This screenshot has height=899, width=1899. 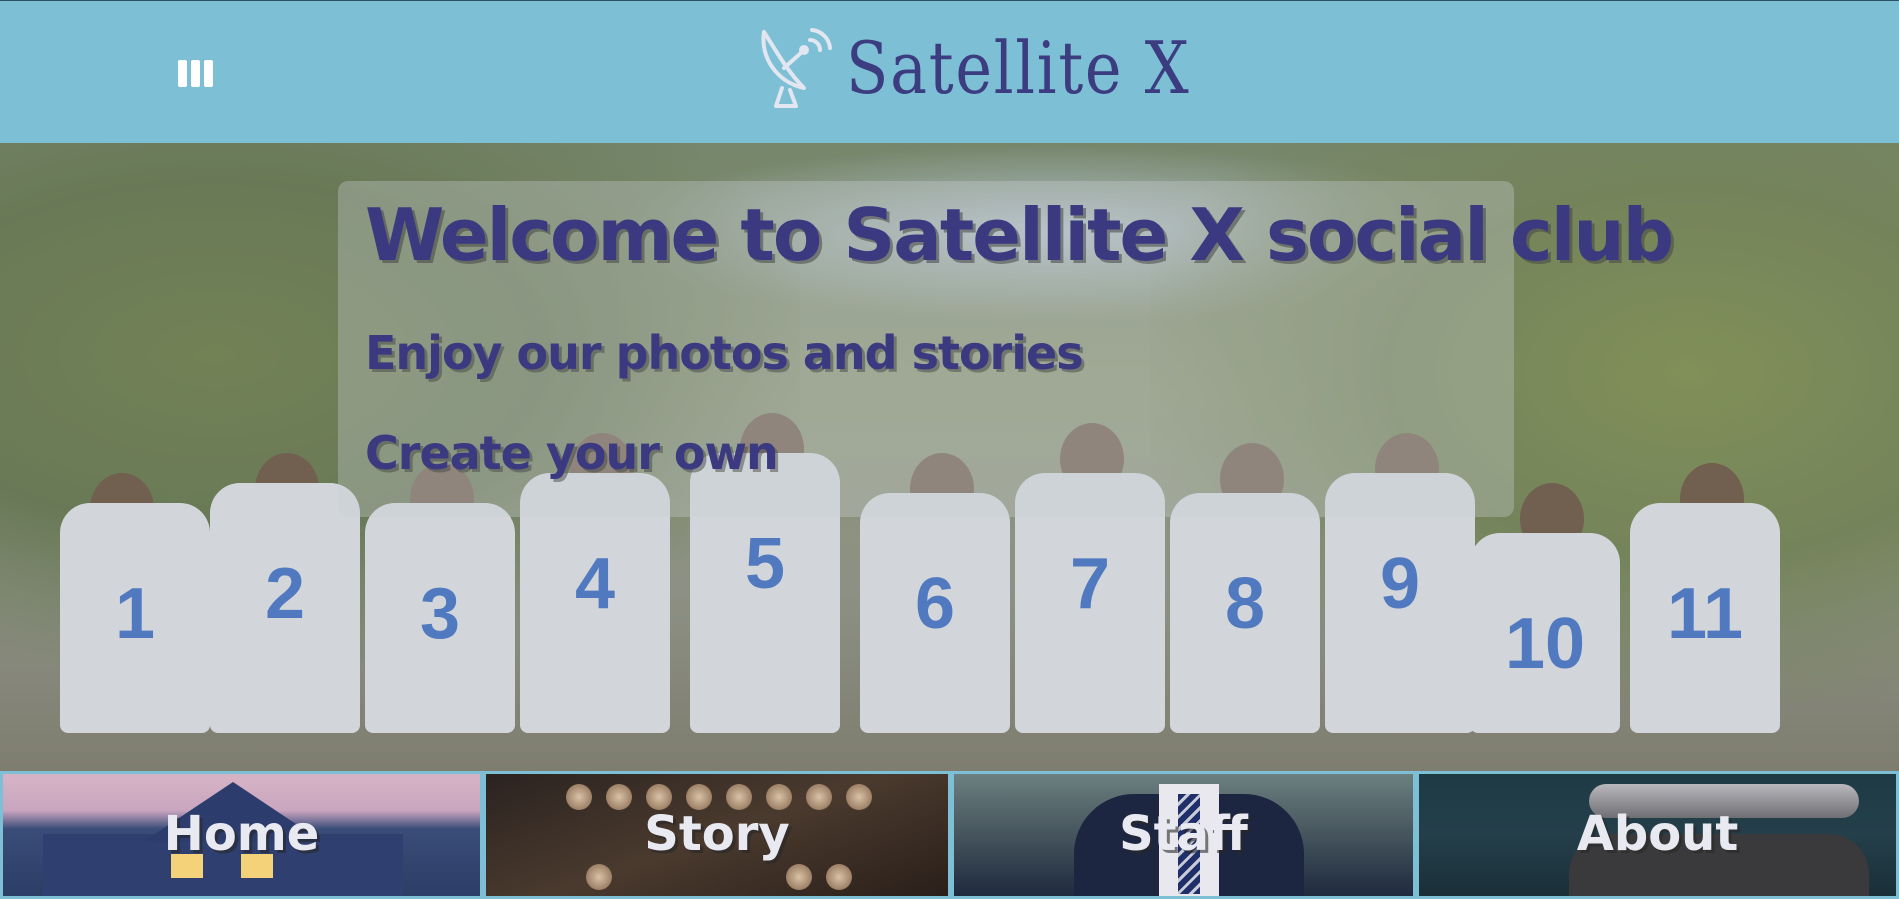 I want to click on nav-tile-label: Staff, so click(x=1183, y=834).